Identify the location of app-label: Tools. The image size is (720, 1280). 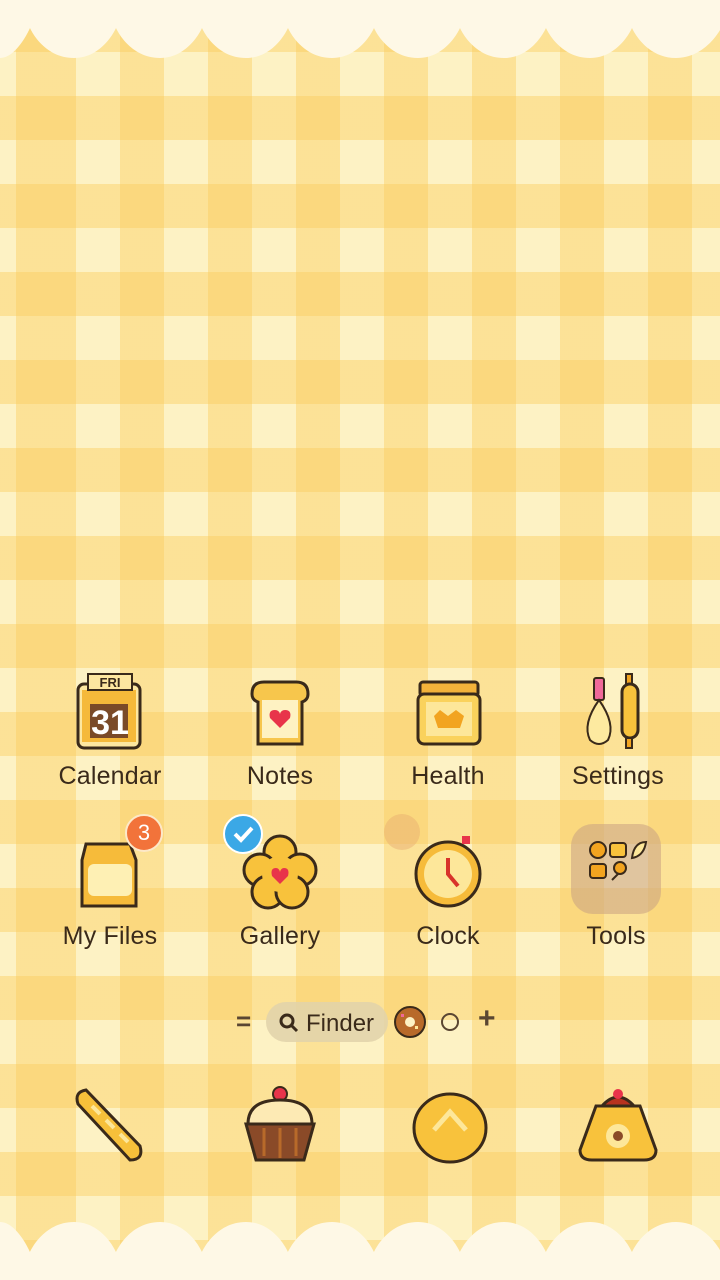
(616, 936).